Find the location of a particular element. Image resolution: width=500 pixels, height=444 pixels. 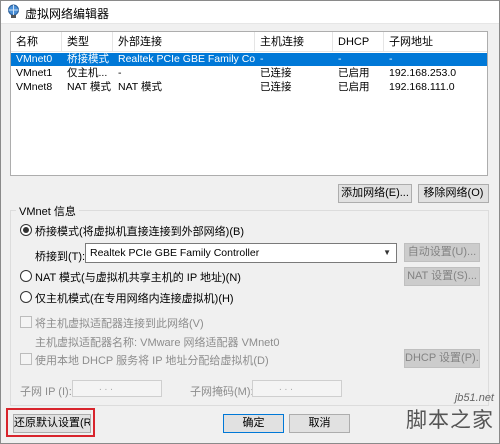

column-header-type: 类型 is located at coordinates (87, 42).